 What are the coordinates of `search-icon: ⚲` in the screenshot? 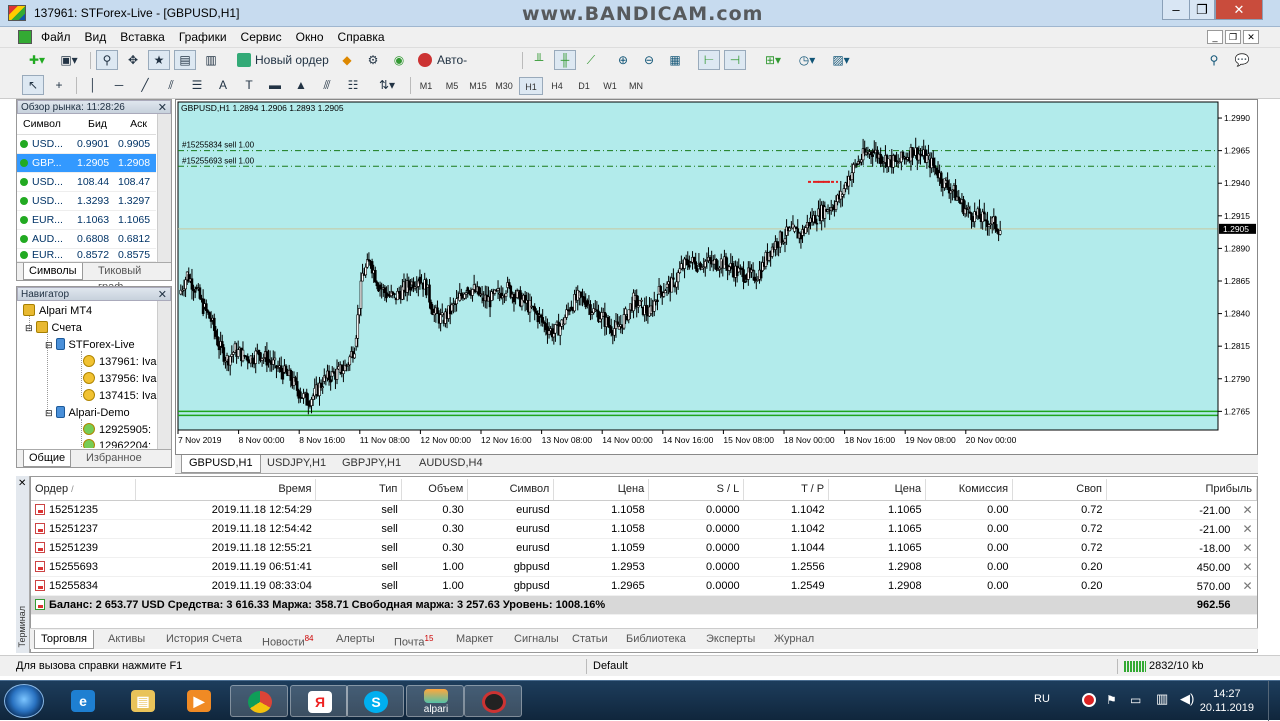 It's located at (1214, 60).